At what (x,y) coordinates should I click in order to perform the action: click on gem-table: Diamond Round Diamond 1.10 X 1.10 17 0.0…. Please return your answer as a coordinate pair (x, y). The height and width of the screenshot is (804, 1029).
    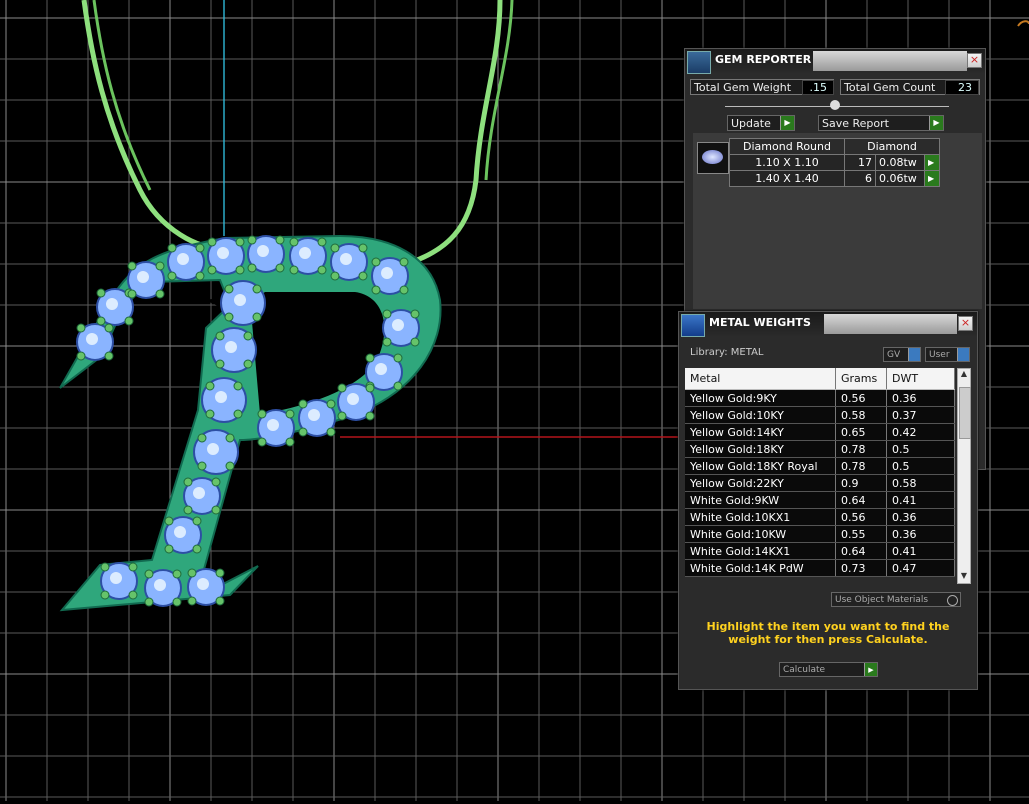
    Looking at the image, I should click on (834, 162).